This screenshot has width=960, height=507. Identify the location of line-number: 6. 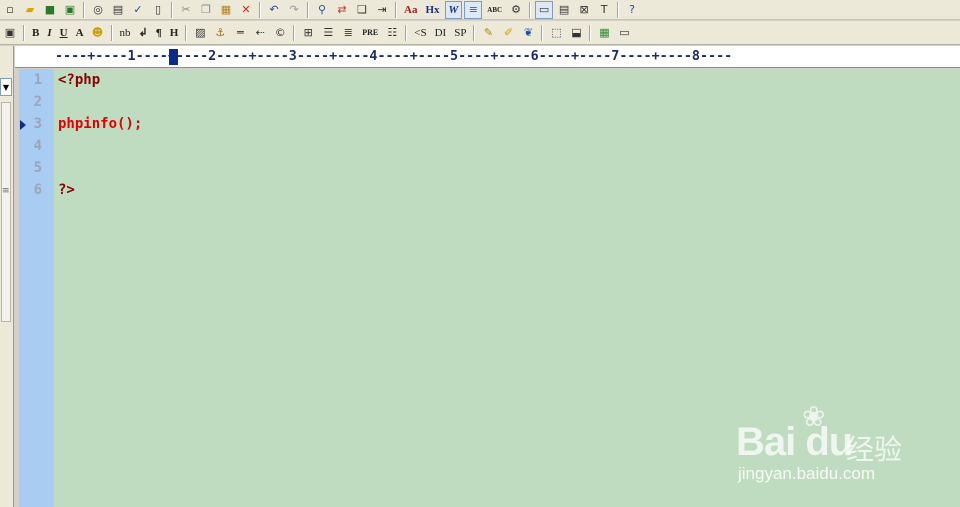
(37, 190).